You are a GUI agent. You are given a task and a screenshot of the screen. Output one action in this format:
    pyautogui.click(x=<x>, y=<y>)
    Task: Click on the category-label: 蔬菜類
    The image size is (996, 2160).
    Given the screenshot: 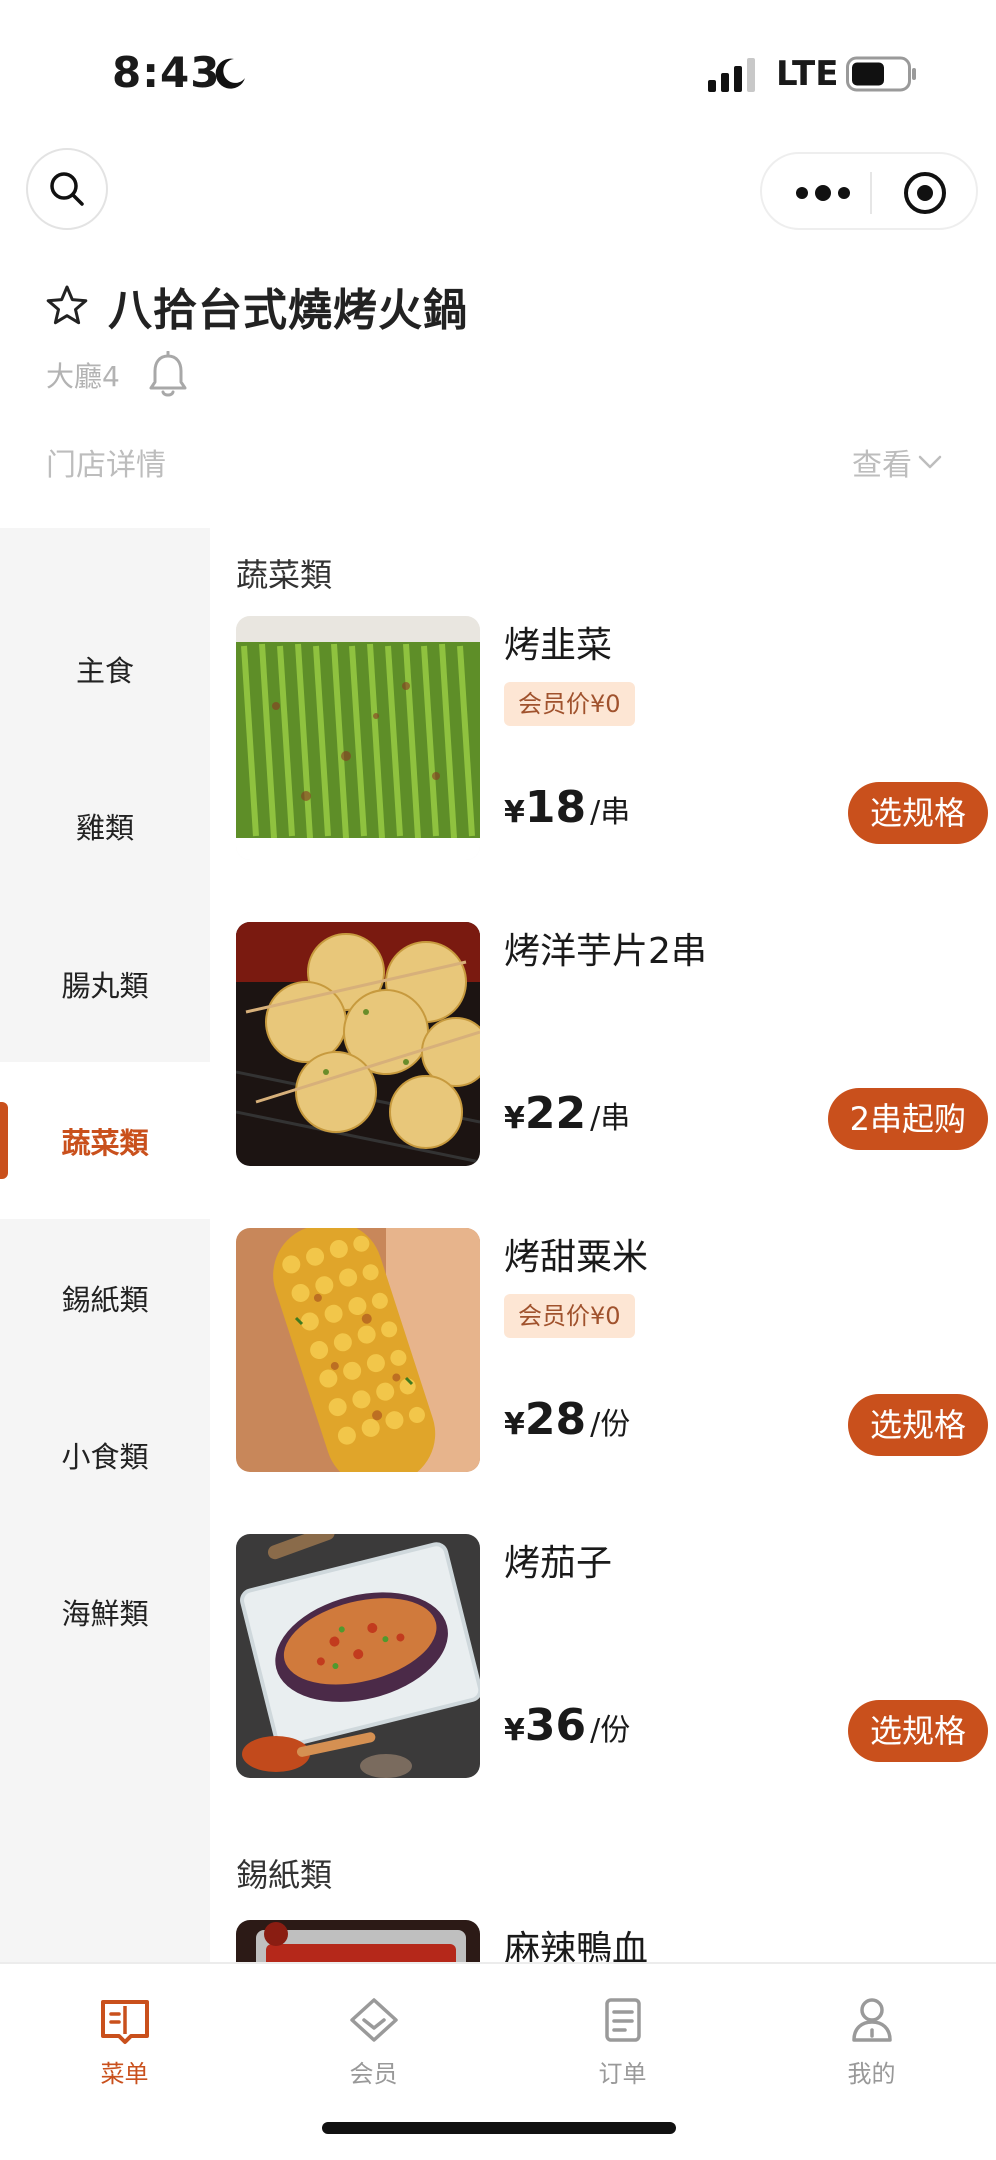 What is the action you would take?
    pyautogui.click(x=105, y=1142)
    